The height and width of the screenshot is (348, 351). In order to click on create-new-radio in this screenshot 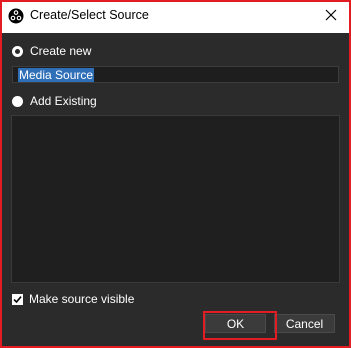, I will do `click(17, 51)`.